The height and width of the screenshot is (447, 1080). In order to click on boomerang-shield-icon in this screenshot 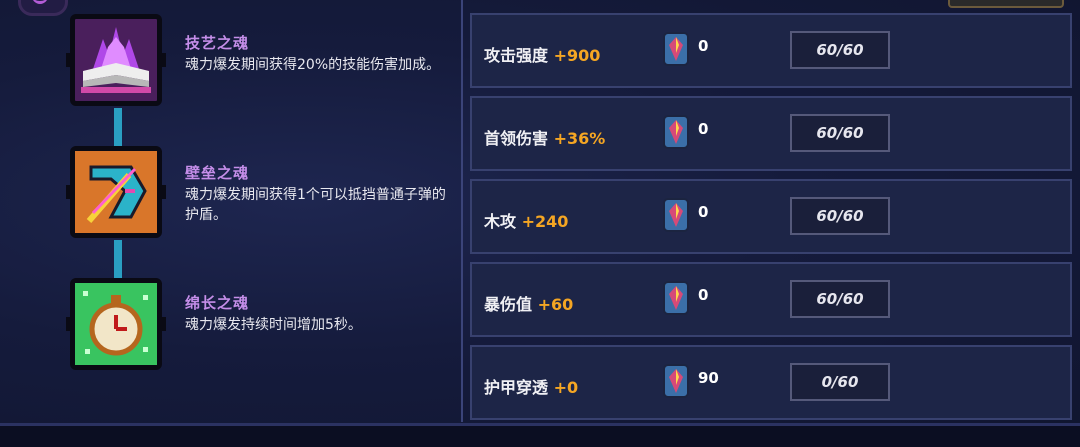, I will do `click(116, 192)`.